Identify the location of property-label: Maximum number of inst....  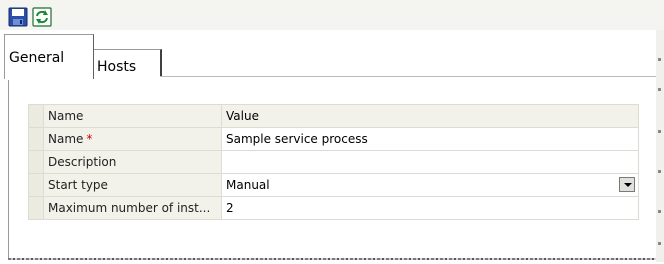
(132, 208).